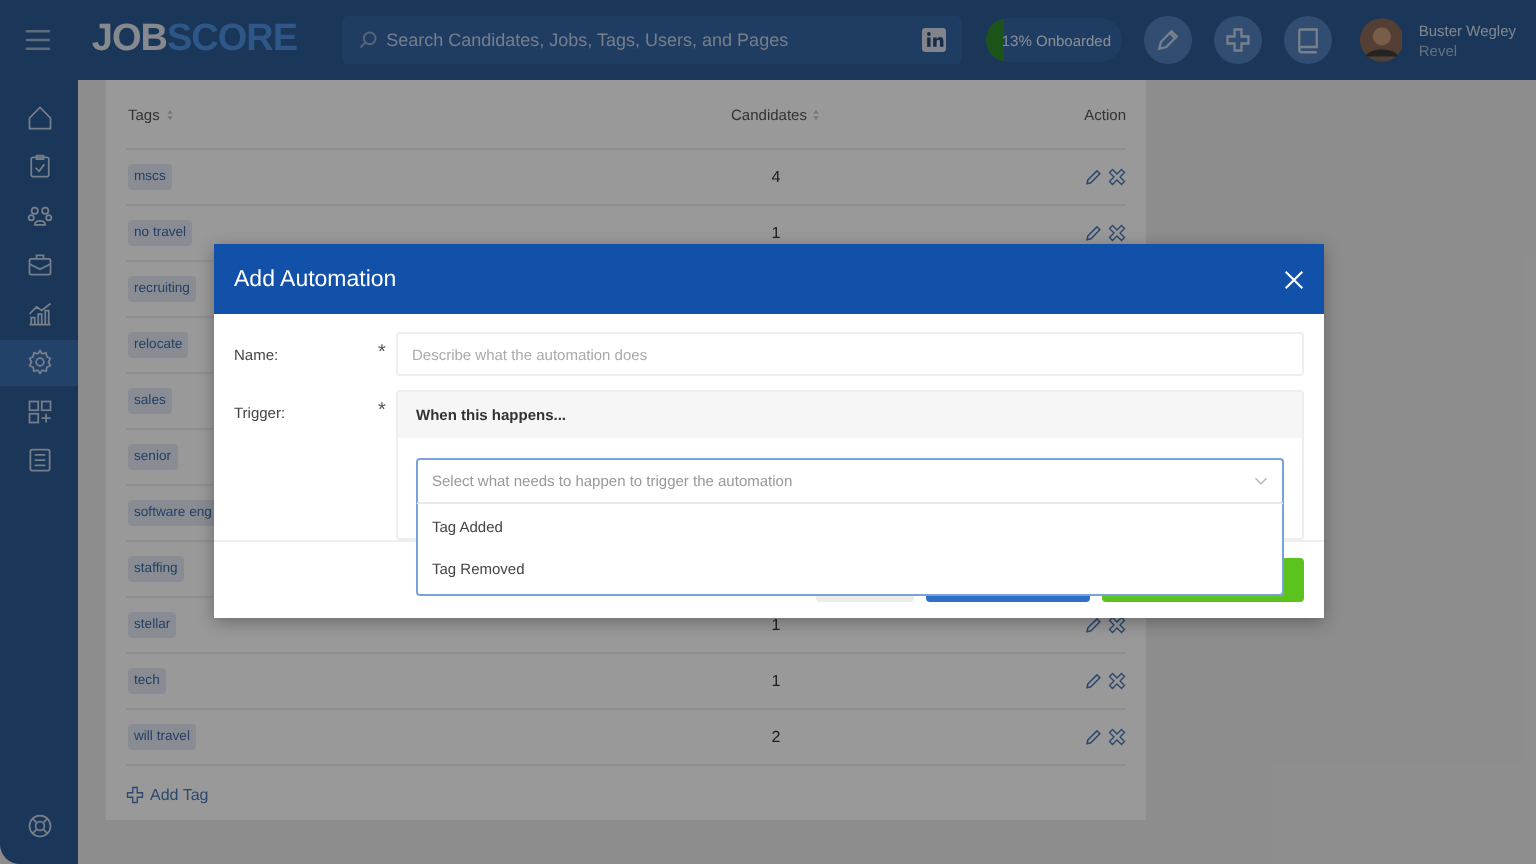  Describe the element at coordinates (39, 411) in the screenshot. I see `grid-icon` at that location.